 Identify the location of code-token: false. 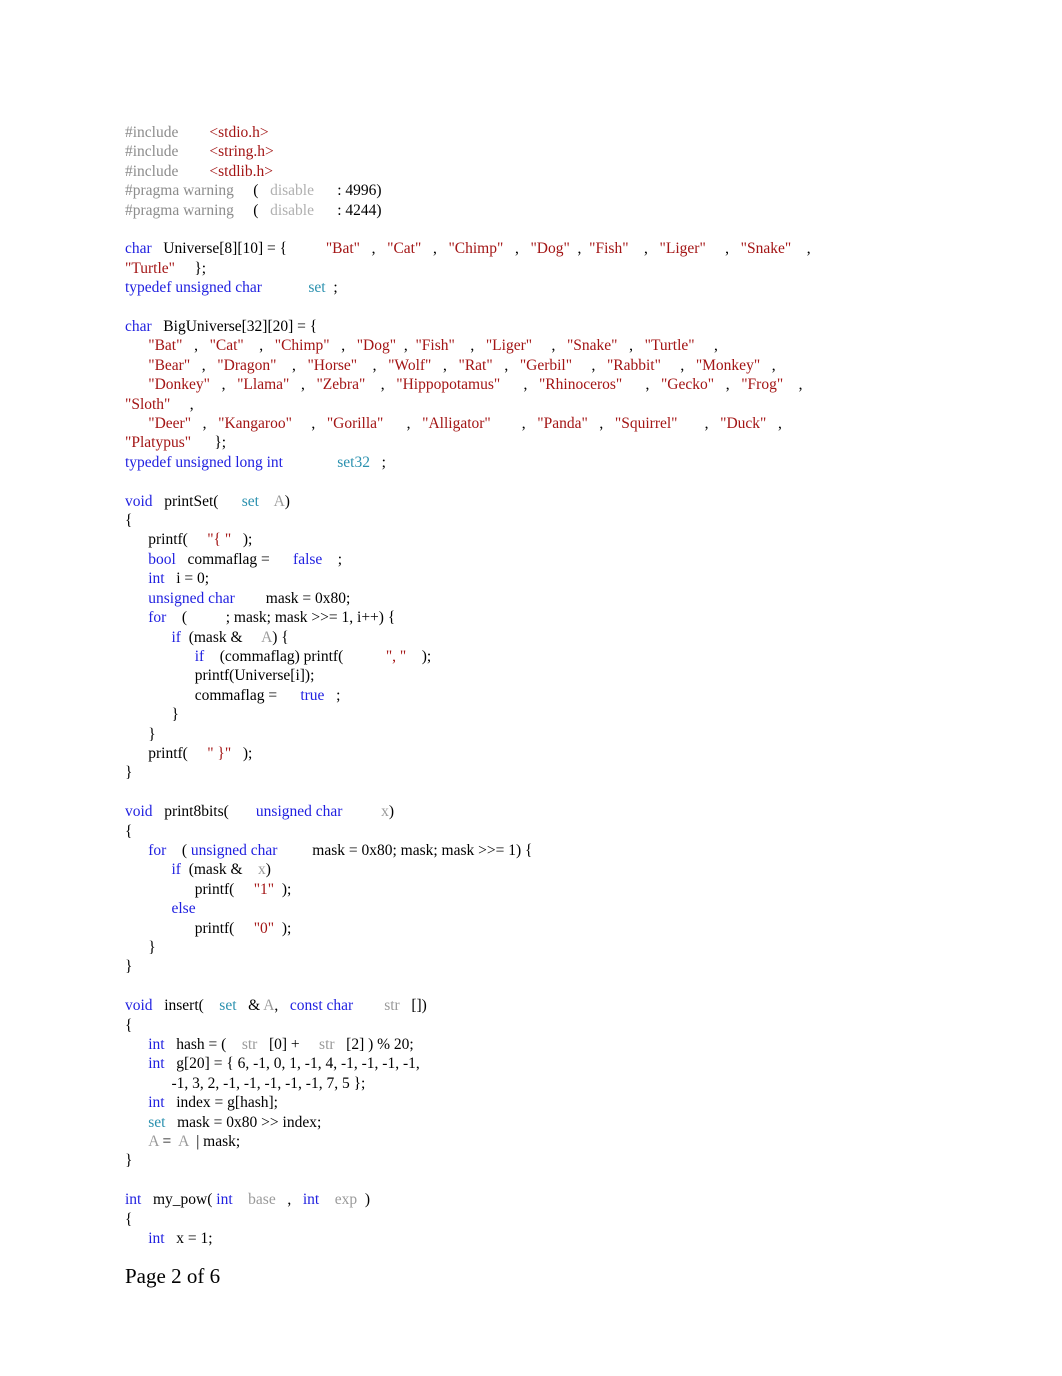
(308, 559).